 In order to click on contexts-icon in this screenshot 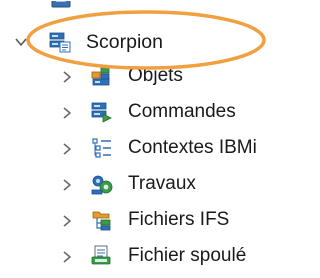, I will do `click(101, 148)`.